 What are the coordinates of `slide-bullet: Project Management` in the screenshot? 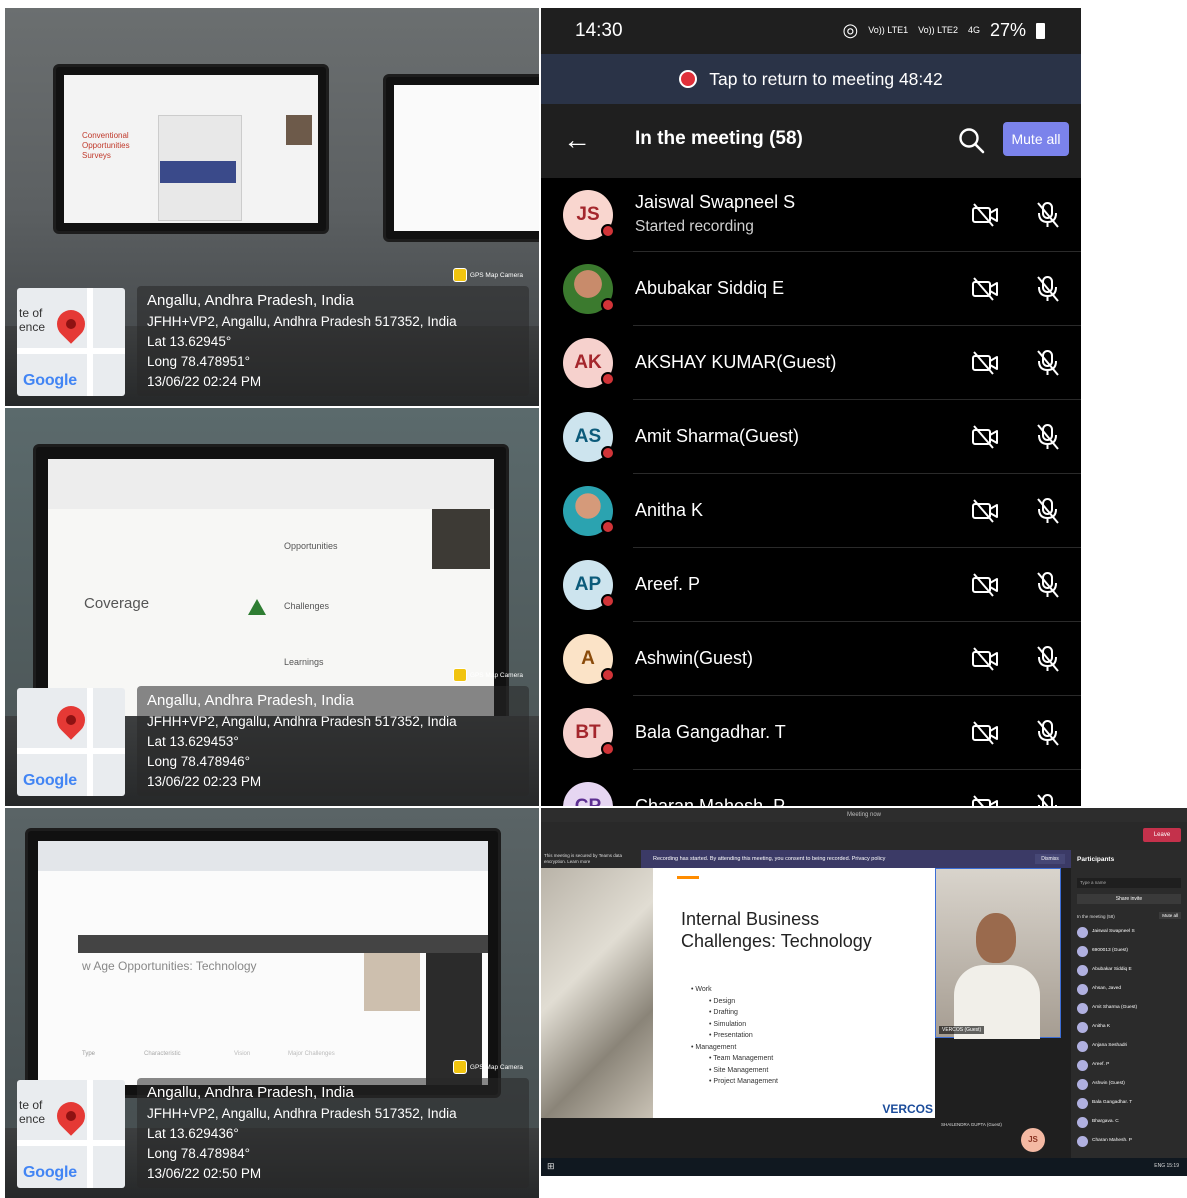 It's located at (734, 1082).